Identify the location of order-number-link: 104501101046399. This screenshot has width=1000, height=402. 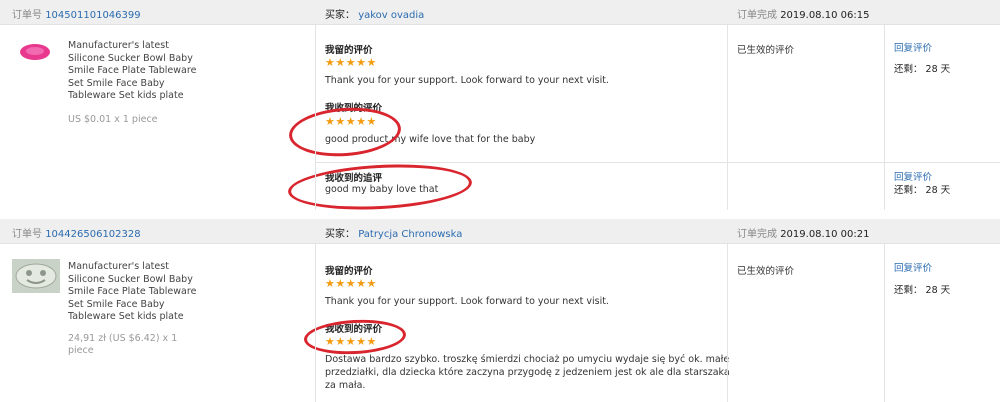
(92, 15).